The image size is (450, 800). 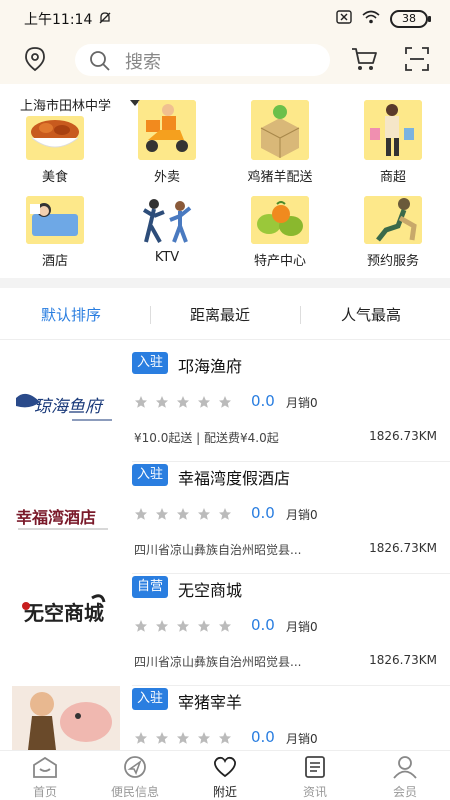 I want to click on bottom-tab-bar: 首页 便民信息 附近 资讯 会员, so click(x=225, y=775).